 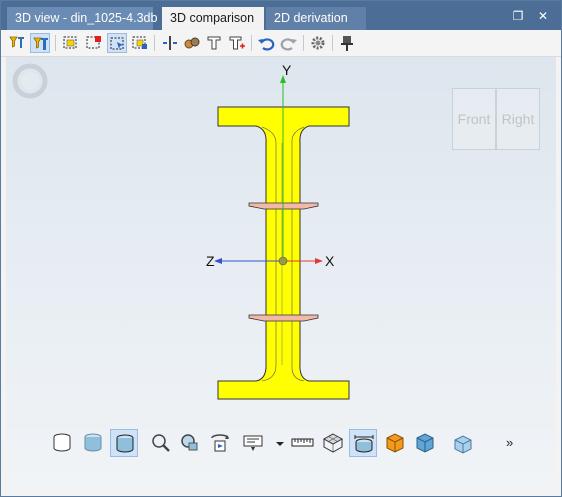 What do you see at coordinates (543, 16) in the screenshot?
I see `close-button: ✕` at bounding box center [543, 16].